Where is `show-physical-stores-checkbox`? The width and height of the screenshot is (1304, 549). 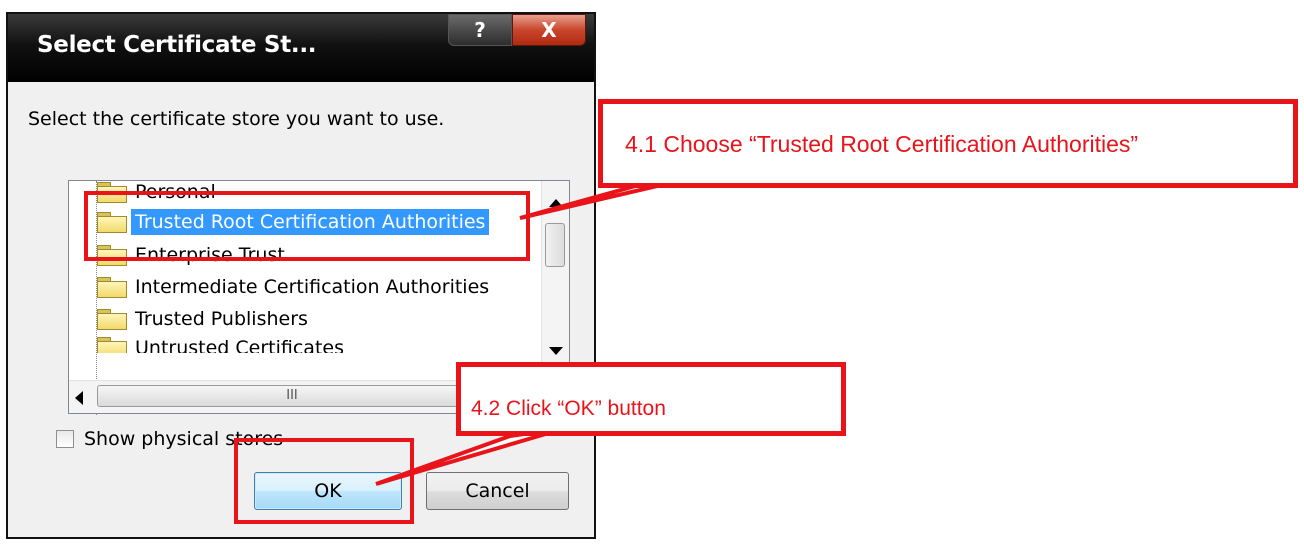
show-physical-stores-checkbox is located at coordinates (65, 439).